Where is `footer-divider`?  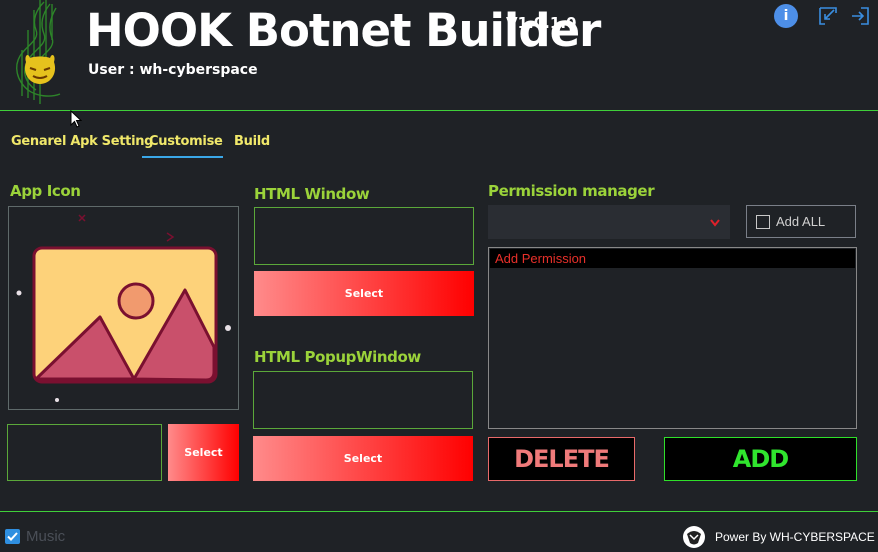
footer-divider is located at coordinates (439, 511).